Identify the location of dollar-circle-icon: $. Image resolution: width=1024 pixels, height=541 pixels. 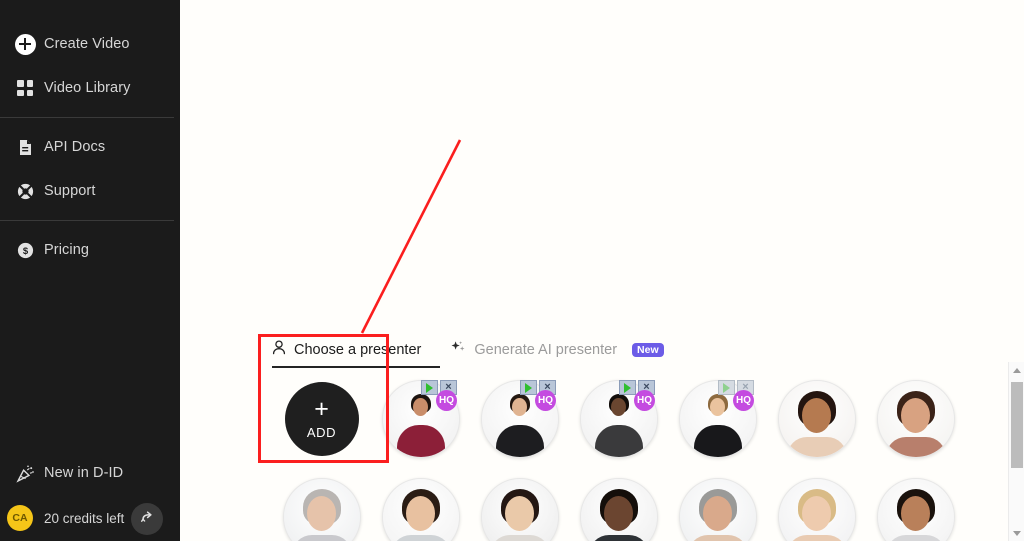
(25, 250).